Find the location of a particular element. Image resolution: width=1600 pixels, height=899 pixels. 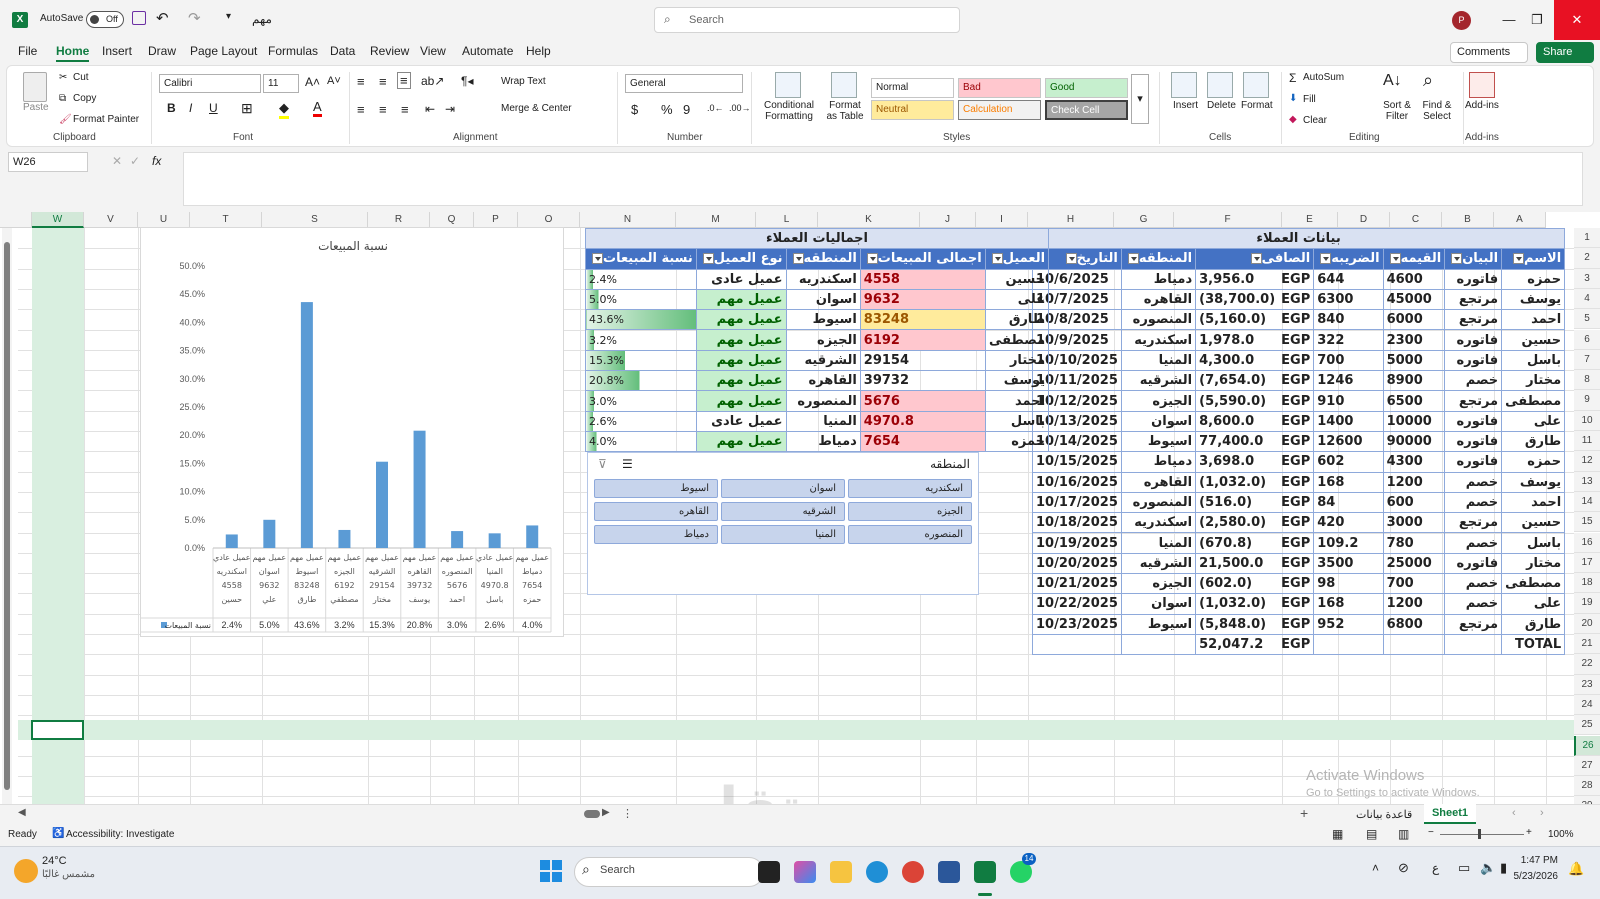

summary-cell: مصطفى is located at coordinates (1017, 340).